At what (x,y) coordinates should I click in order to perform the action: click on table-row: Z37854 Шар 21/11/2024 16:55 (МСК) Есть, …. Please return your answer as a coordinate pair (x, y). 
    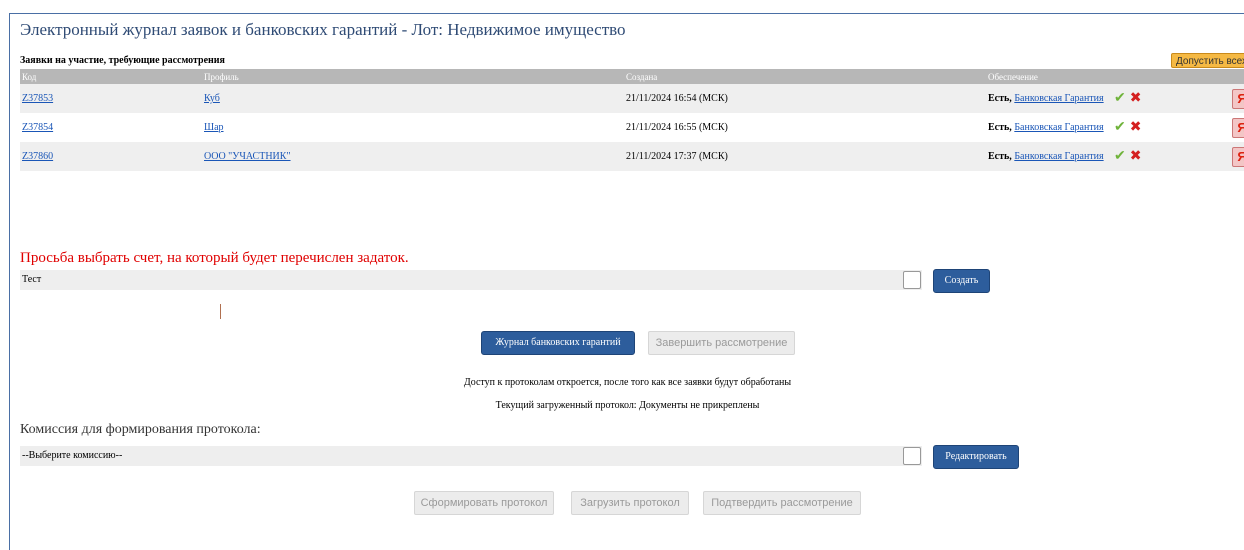
    Looking at the image, I should click on (632, 127).